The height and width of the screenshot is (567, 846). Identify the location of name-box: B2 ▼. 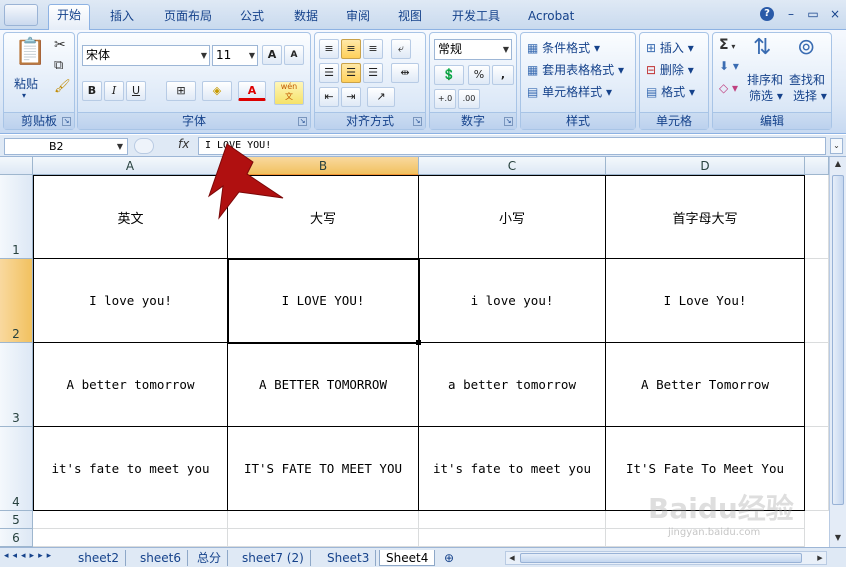
(66, 146).